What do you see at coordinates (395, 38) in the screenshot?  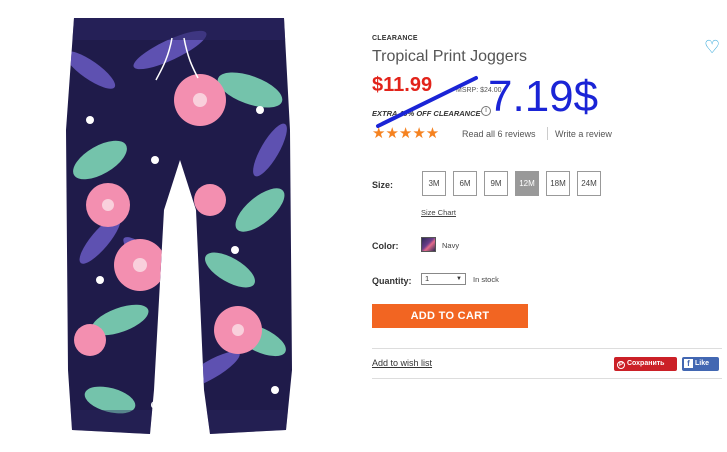 I see `clearance-tag: CLEARANCE` at bounding box center [395, 38].